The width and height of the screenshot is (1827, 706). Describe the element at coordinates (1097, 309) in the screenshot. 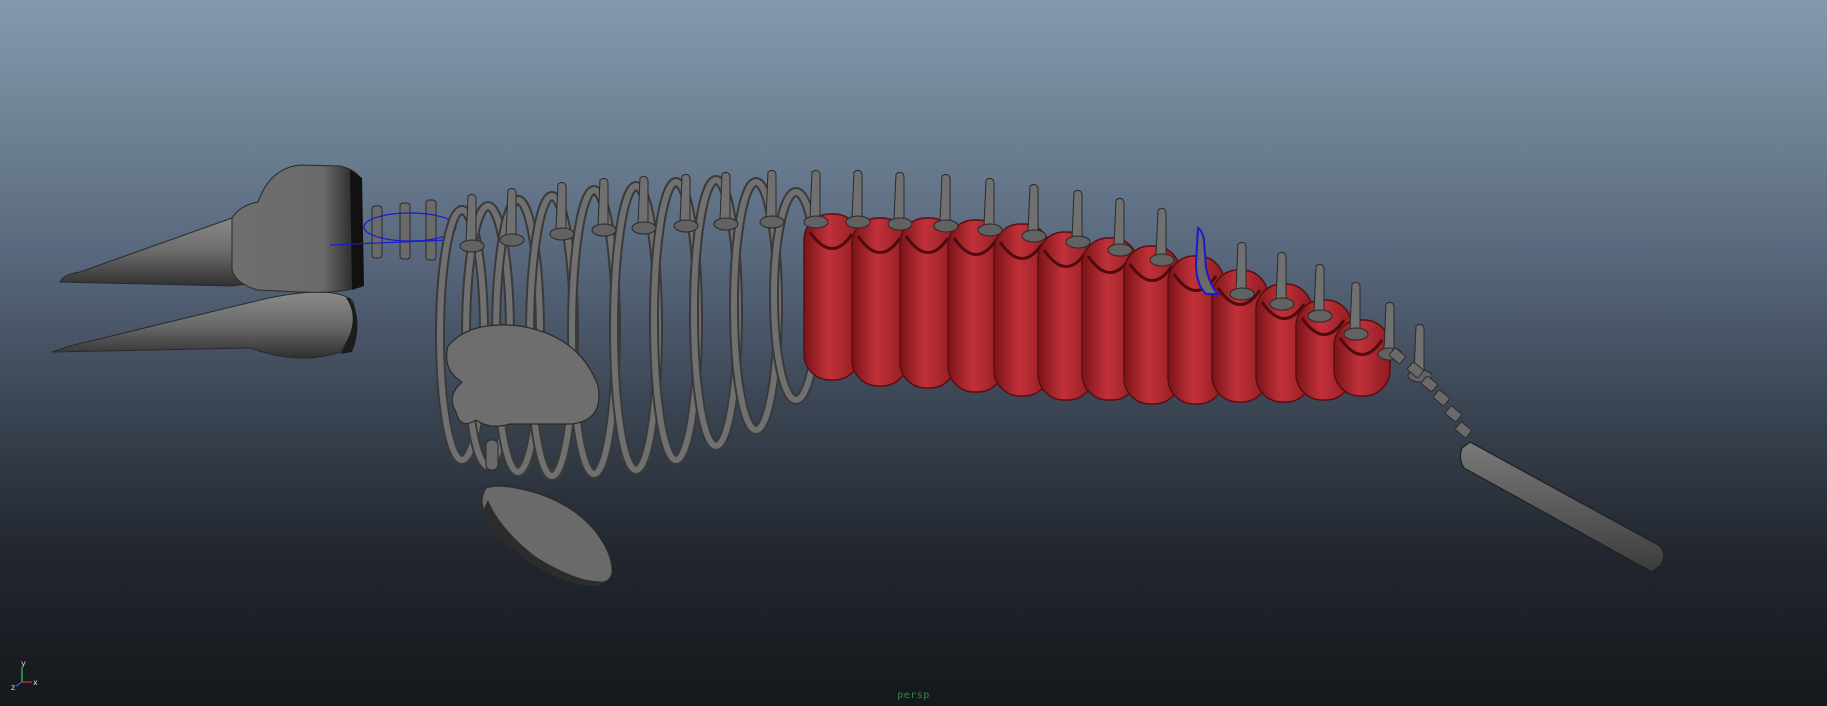

I see `selected-ribs` at that location.